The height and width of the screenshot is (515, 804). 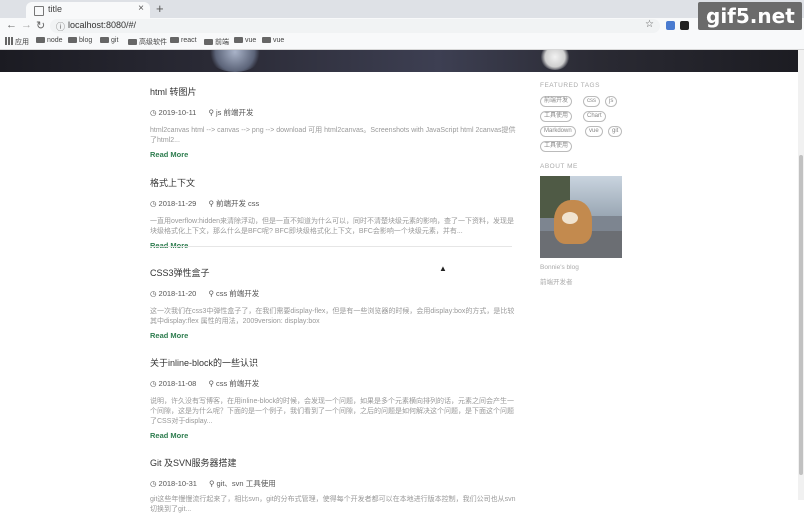 What do you see at coordinates (335, 182) in the screenshot?
I see `post-title: 格式上下文` at bounding box center [335, 182].